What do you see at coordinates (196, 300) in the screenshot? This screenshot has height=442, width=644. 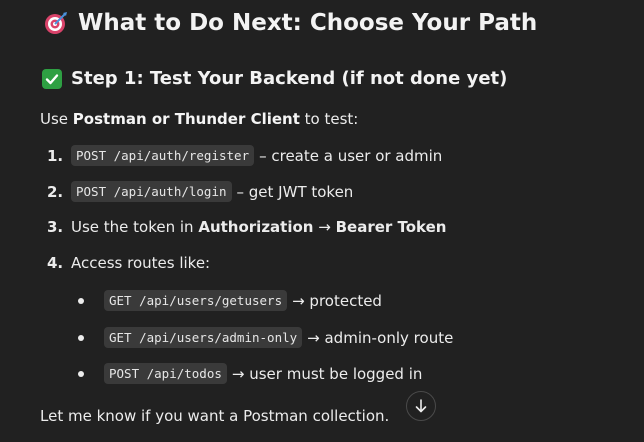 I see `inline-code: GET /api/users/getusers` at bounding box center [196, 300].